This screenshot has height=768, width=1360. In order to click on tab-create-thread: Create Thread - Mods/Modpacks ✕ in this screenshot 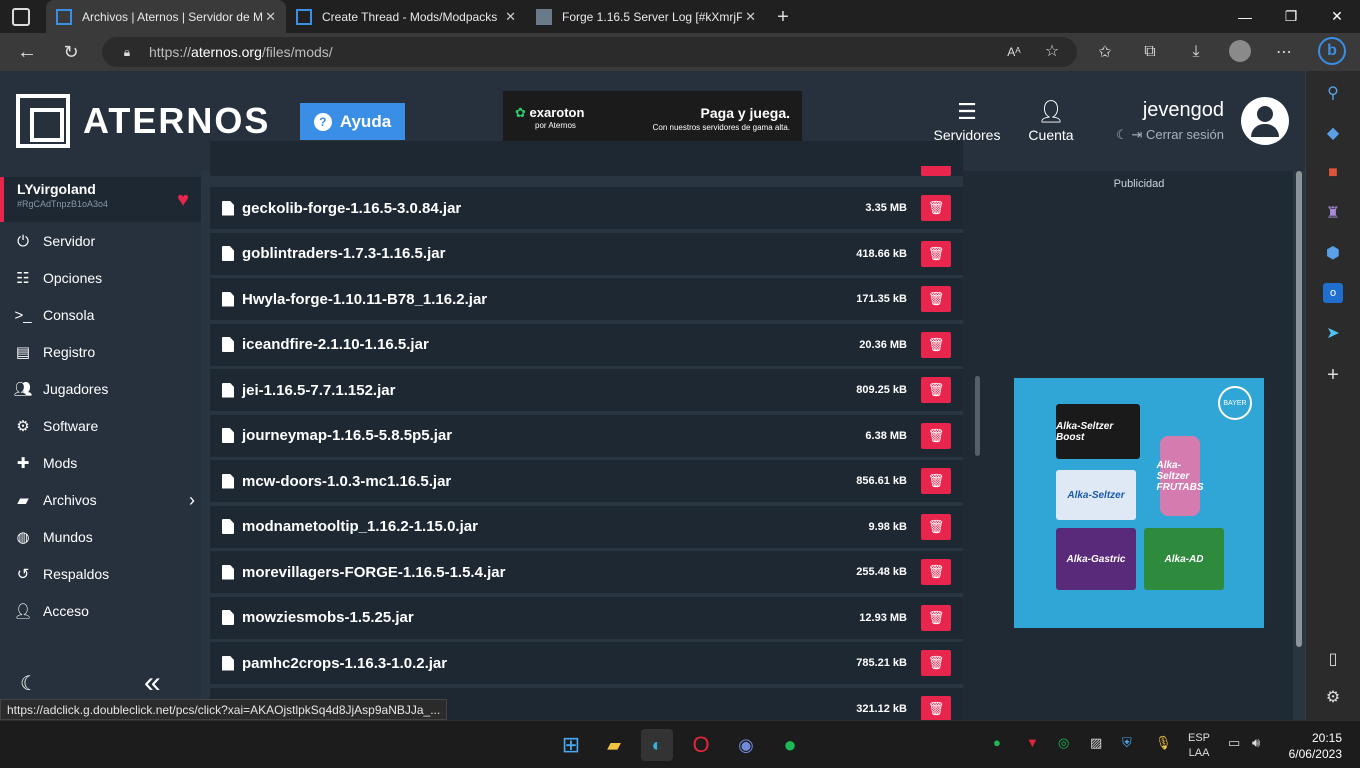, I will do `click(406, 16)`.